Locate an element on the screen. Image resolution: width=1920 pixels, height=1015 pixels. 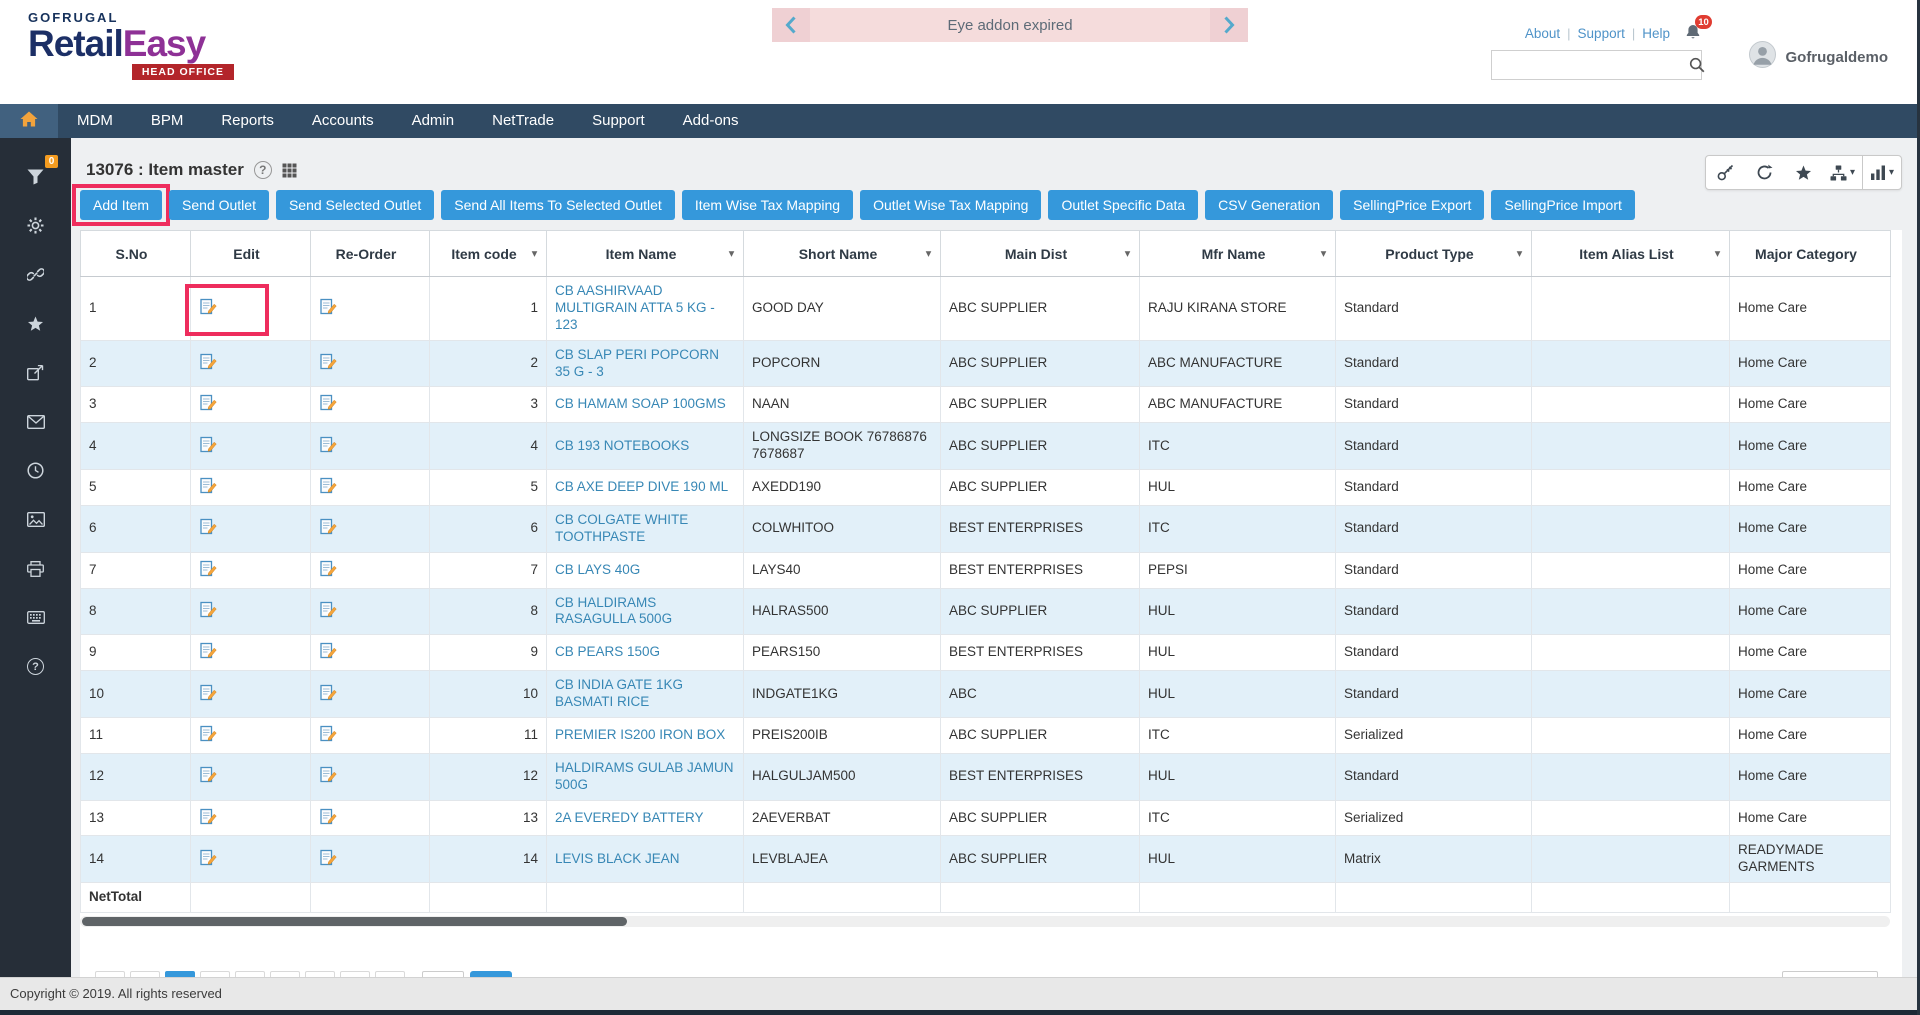
column-header-item-name: Item Name ▾ is located at coordinates (645, 253).